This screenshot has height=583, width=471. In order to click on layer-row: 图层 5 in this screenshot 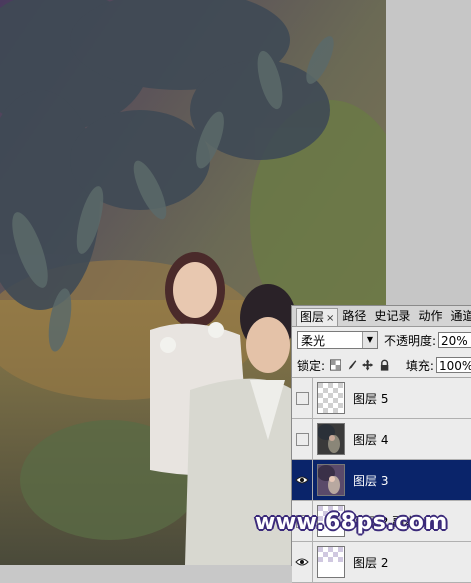, I will do `click(381, 398)`.